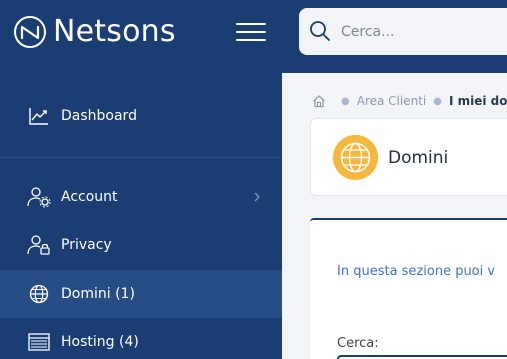 The width and height of the screenshot is (507, 359). I want to click on user-lock-icon, so click(38, 245).